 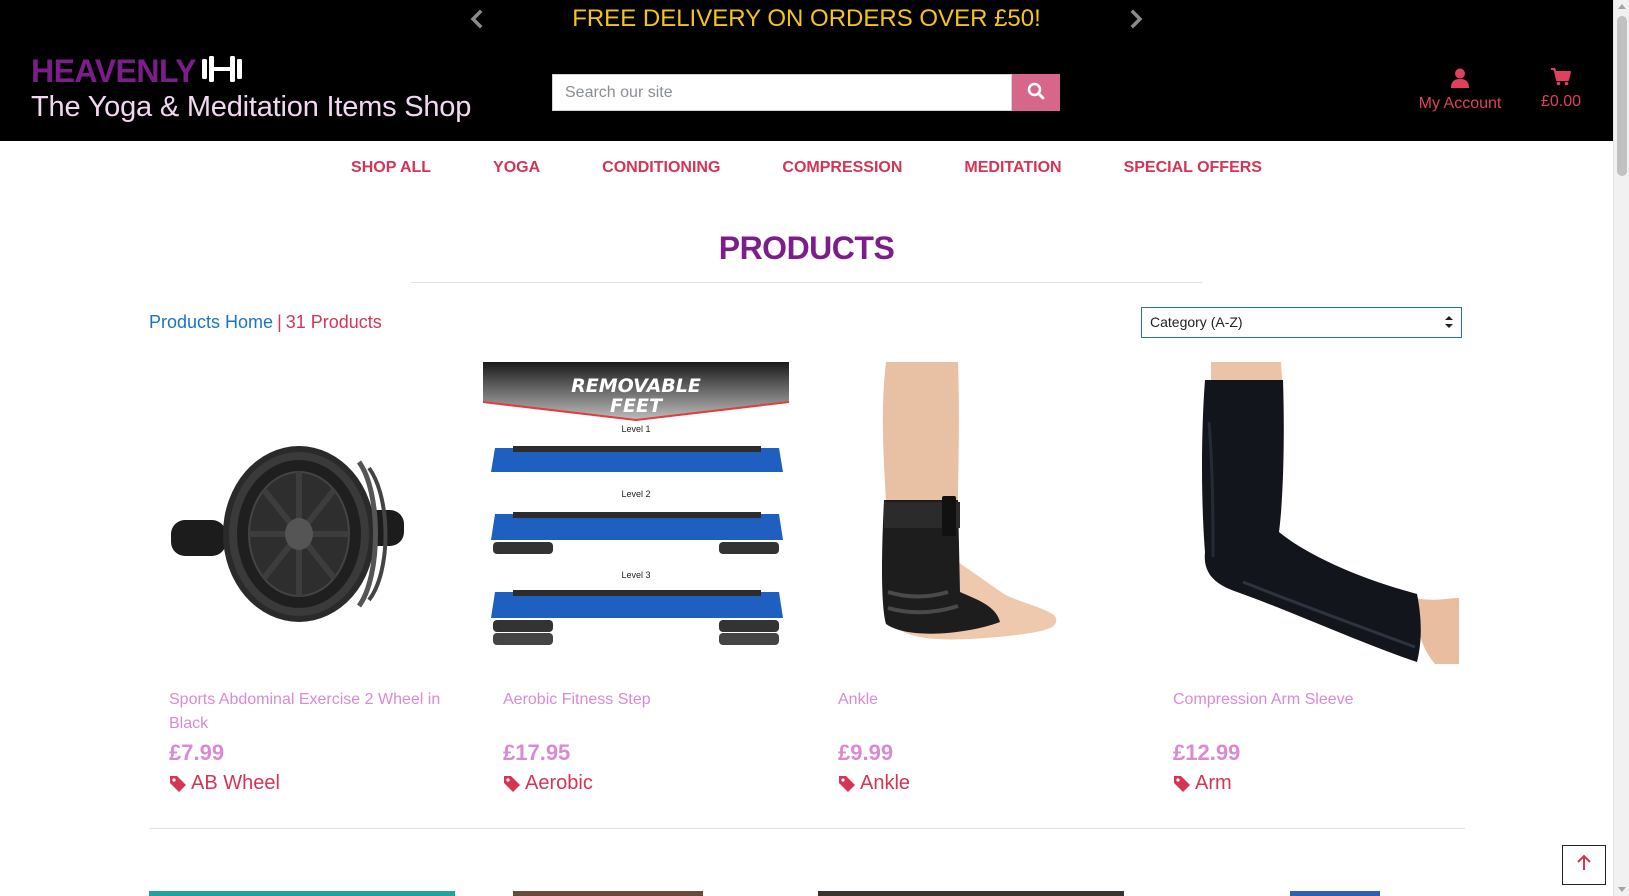 I want to click on banner-message: FREE DELIVERY ON ORDERS OVER £50!, so click(x=806, y=18).